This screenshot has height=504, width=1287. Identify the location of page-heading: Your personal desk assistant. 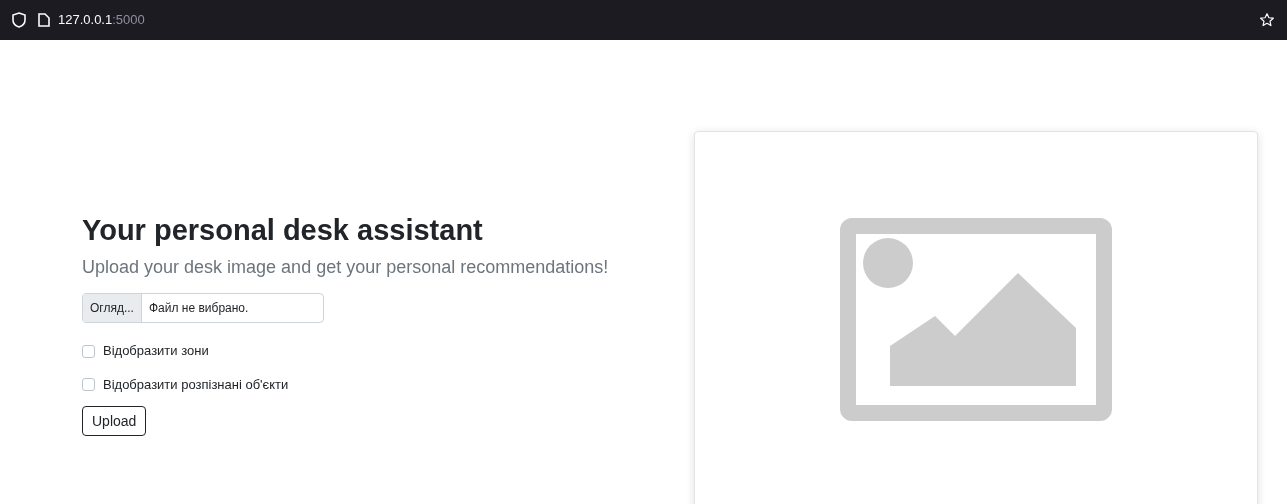
(283, 230).